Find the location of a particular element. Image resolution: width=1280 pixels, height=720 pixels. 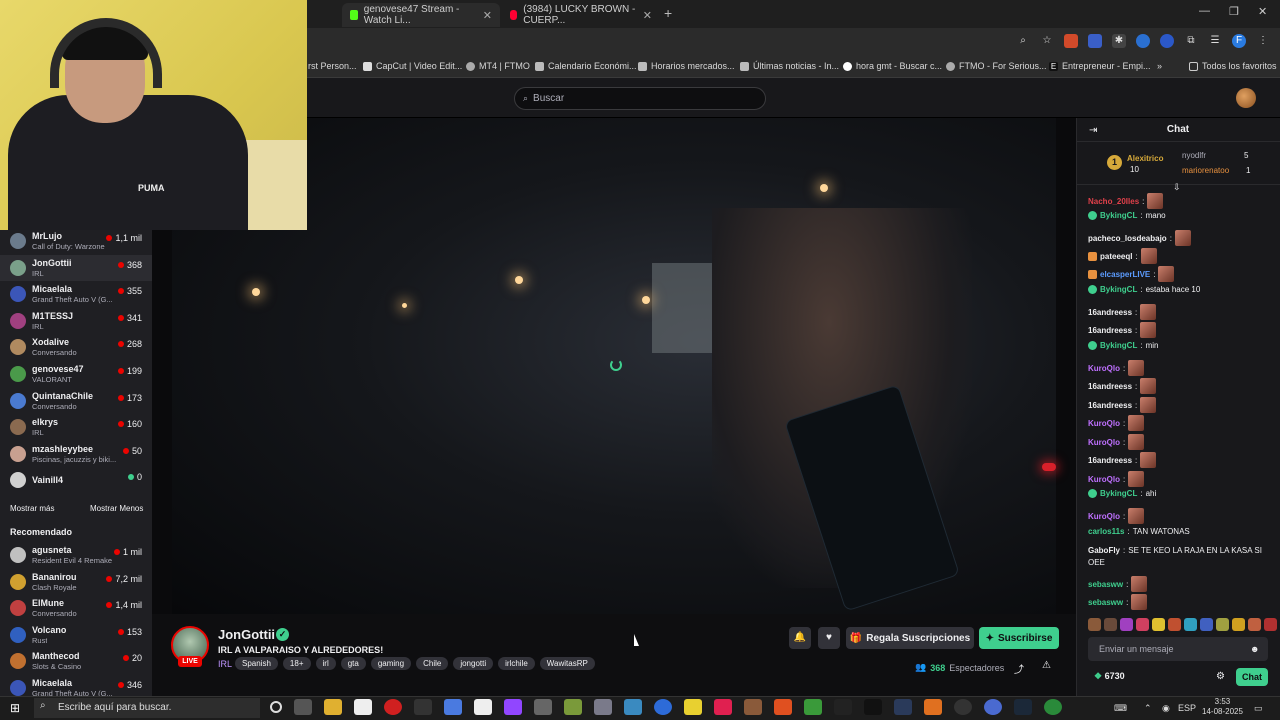

profile-icon: F is located at coordinates (1239, 41).